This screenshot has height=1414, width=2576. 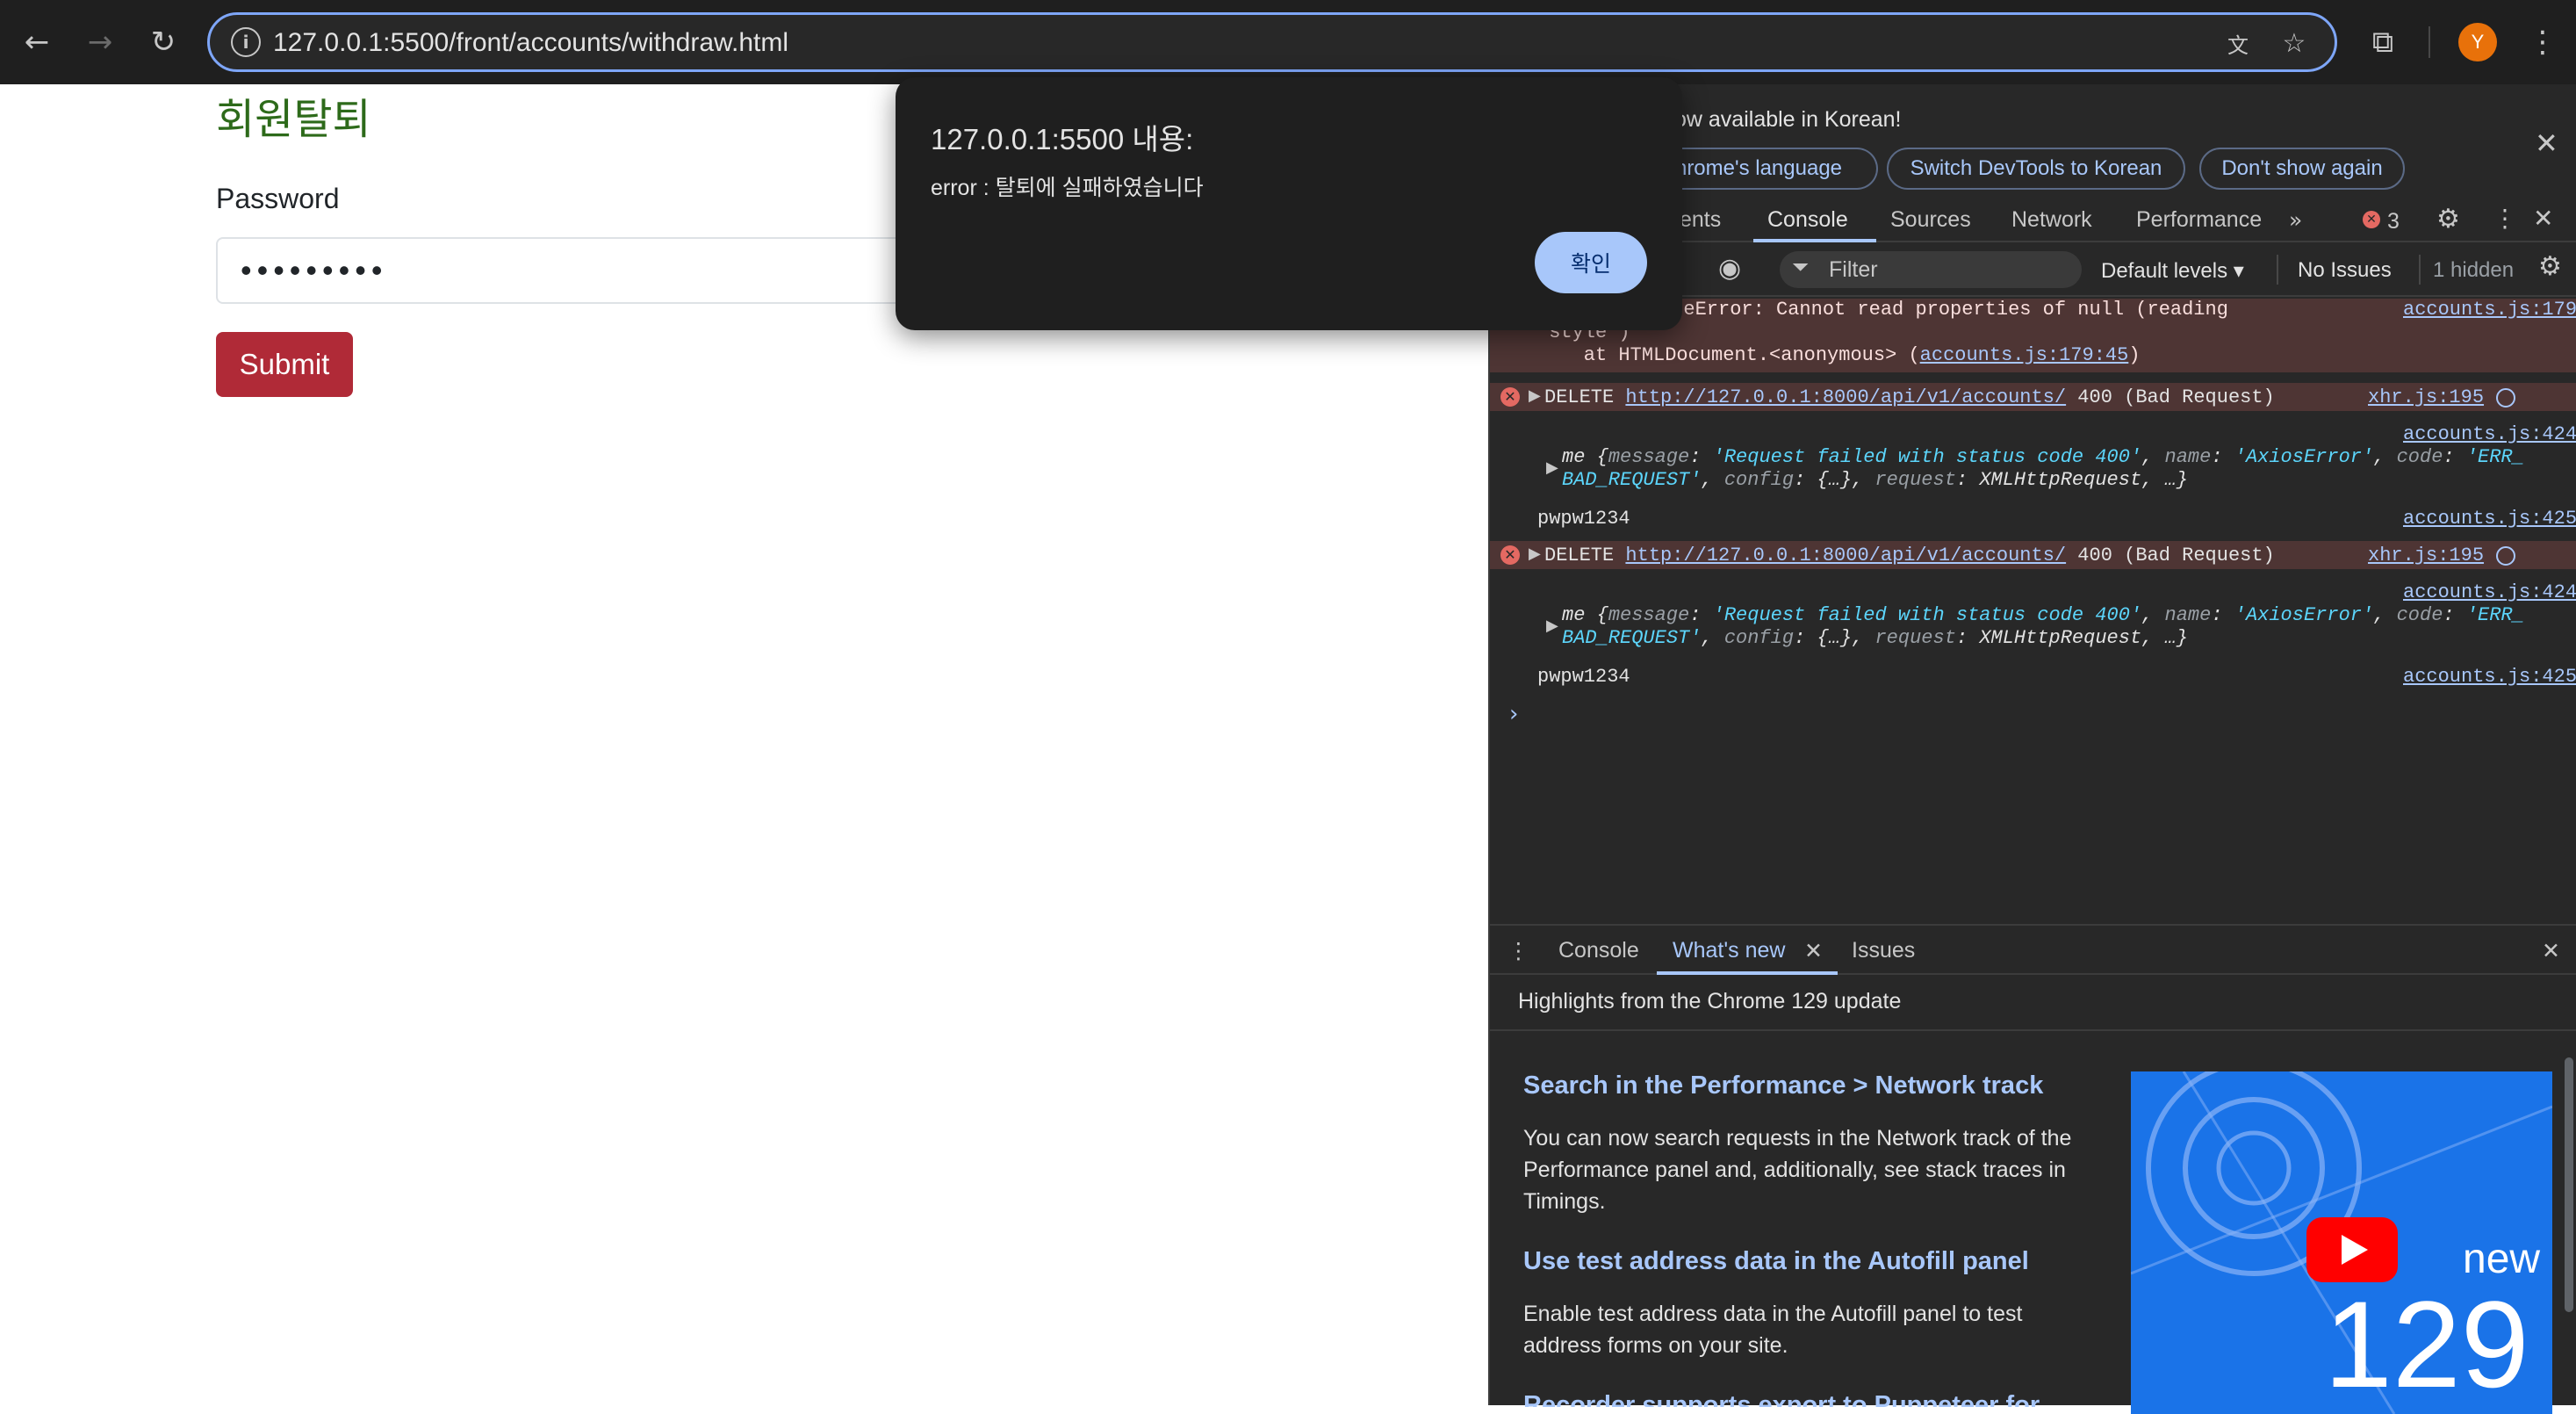 What do you see at coordinates (2569, 1184) in the screenshot?
I see `scrollbar` at bounding box center [2569, 1184].